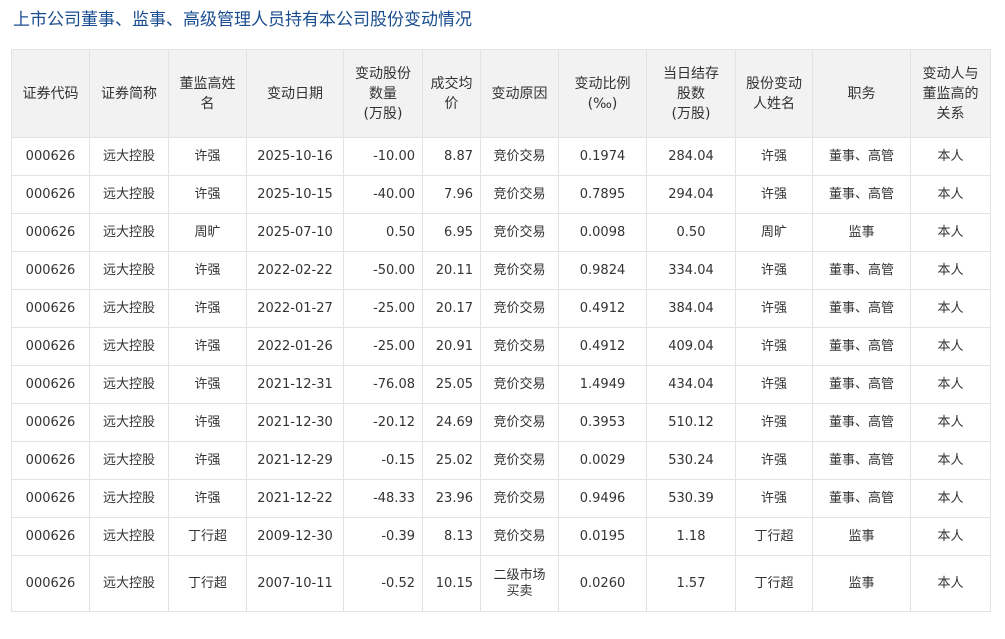  I want to click on cell-change-date: 2022-01-26, so click(295, 346).